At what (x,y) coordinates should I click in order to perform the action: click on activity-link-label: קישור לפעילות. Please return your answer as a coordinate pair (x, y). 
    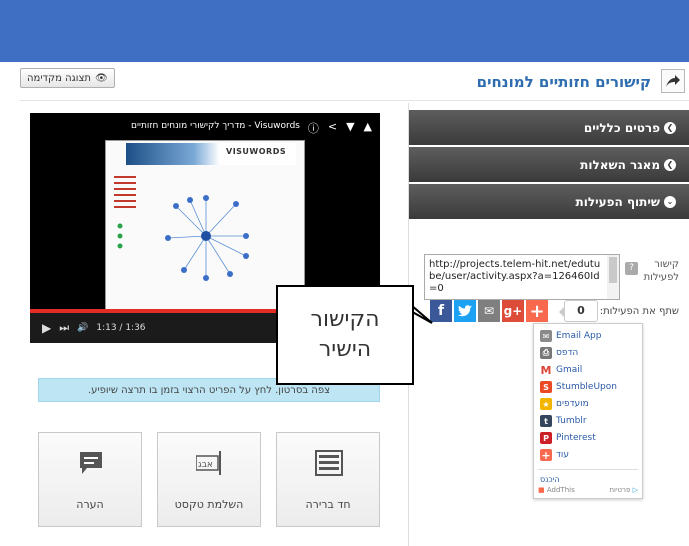
    Looking at the image, I should click on (661, 271).